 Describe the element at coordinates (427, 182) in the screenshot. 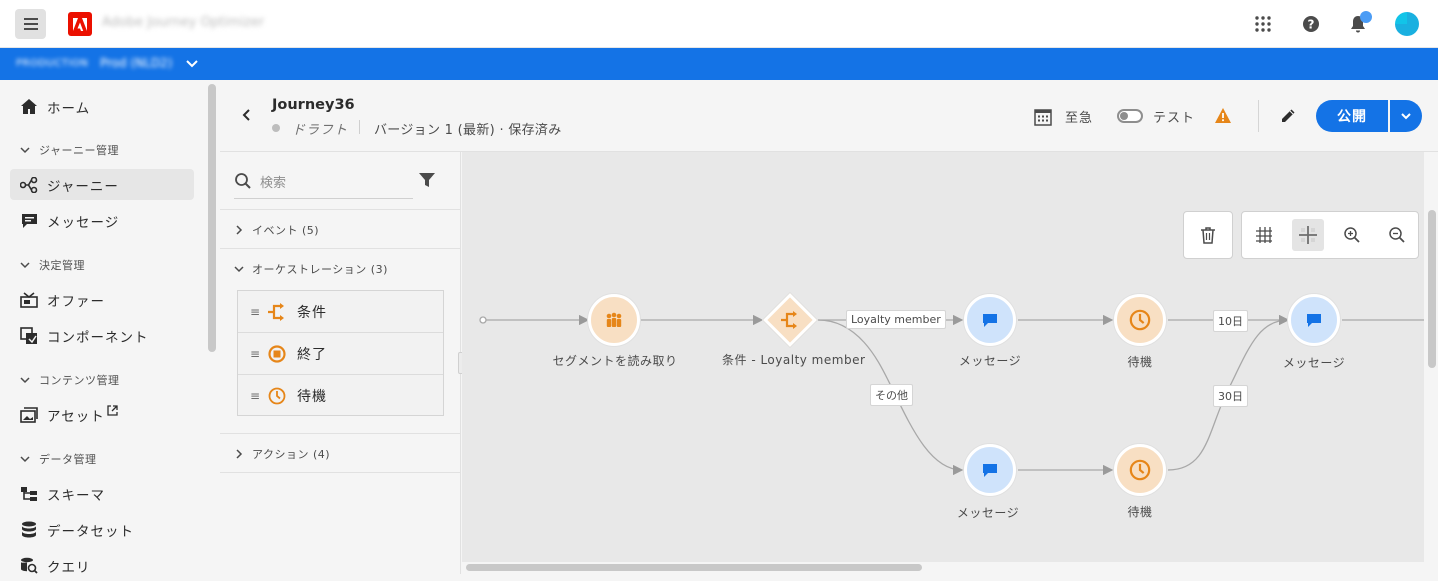

I see `filter-icon` at that location.